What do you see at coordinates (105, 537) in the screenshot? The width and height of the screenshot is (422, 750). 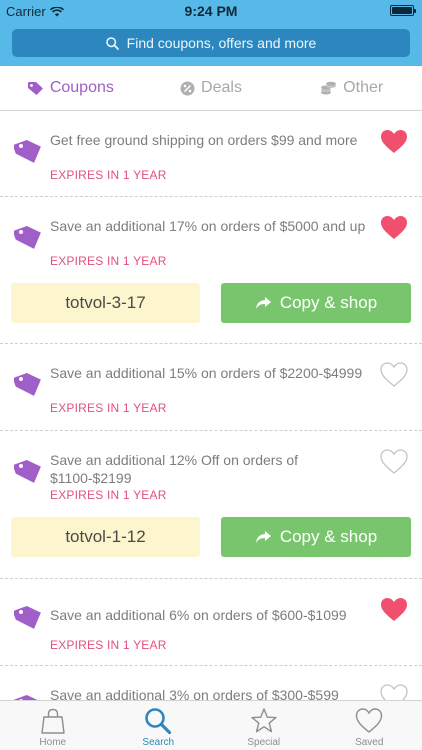 I see `coupon-code: totvol-1-12` at bounding box center [105, 537].